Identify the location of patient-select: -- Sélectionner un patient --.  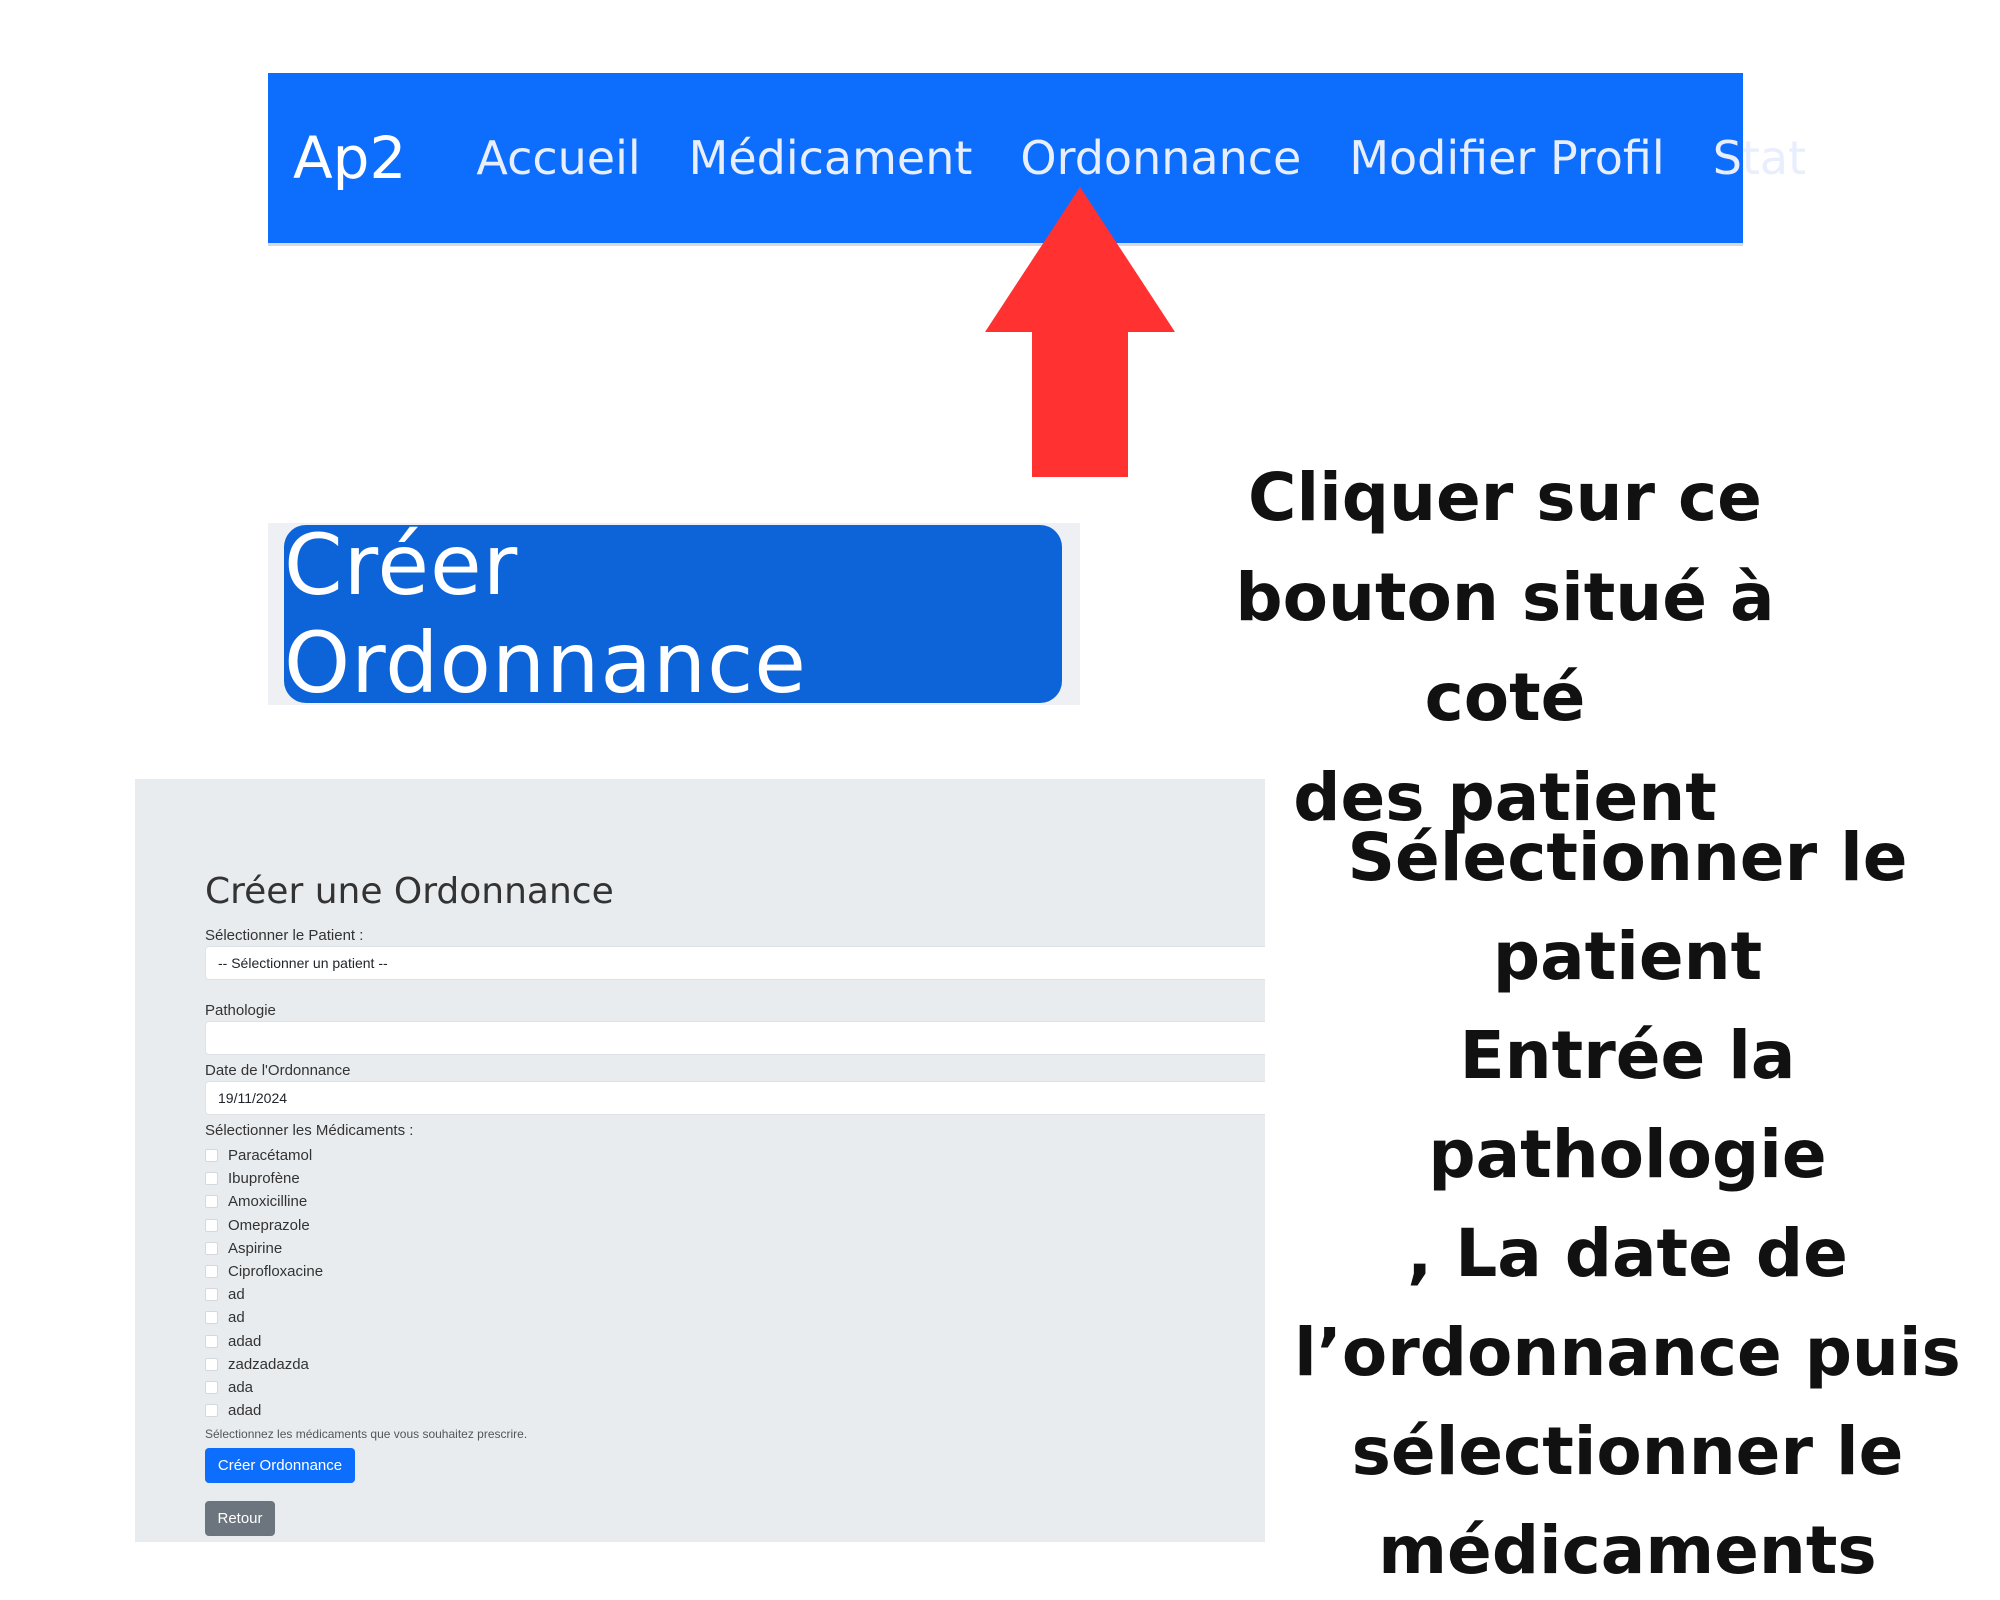
(735, 963).